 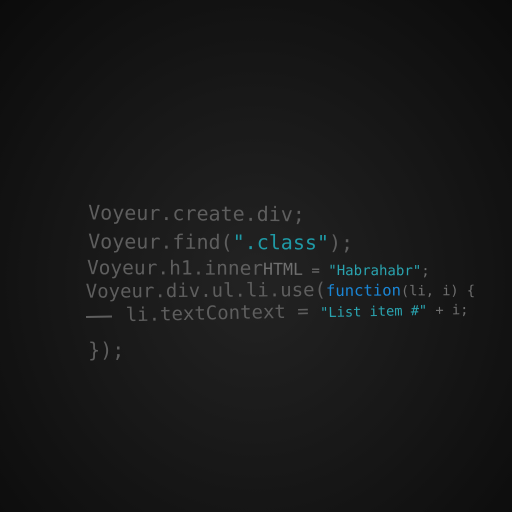 I want to click on code-line-5-suffix: + i;, so click(x=448, y=310).